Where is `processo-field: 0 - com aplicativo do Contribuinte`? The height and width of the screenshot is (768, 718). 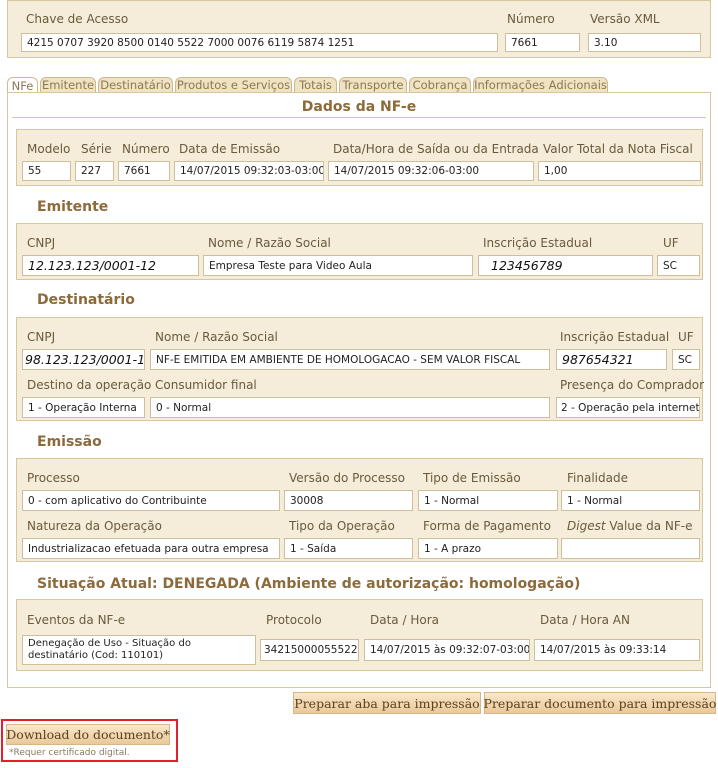 processo-field: 0 - com aplicativo do Contribuinte is located at coordinates (151, 500).